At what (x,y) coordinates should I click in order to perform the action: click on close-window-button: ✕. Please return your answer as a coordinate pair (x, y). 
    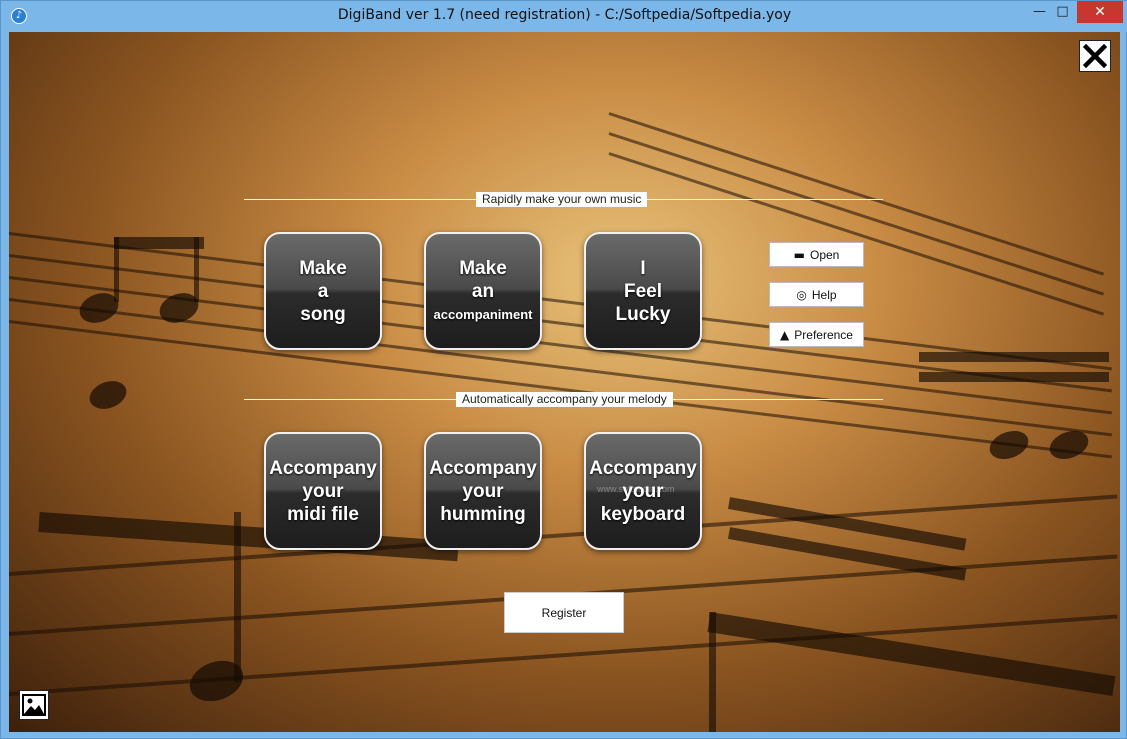
    Looking at the image, I should click on (1100, 12).